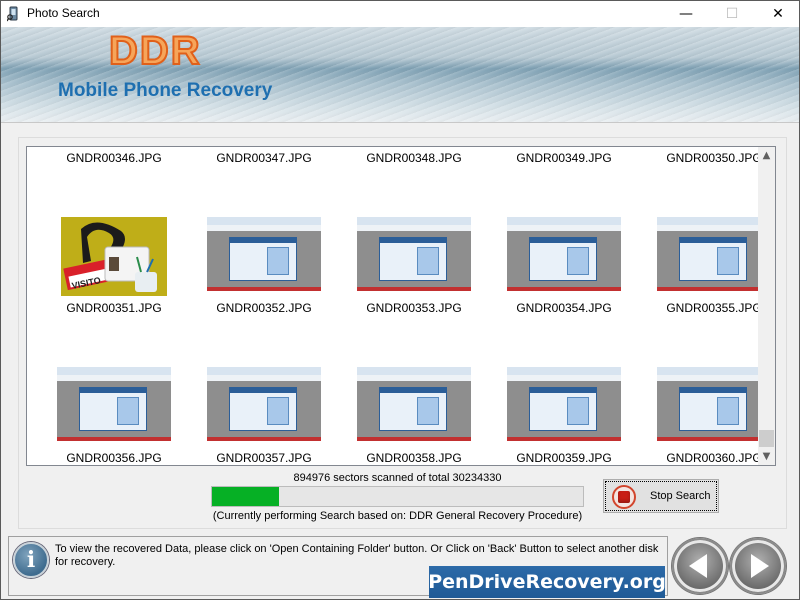  I want to click on title-bar: Photo Search — ☐ ✕, so click(400, 14).